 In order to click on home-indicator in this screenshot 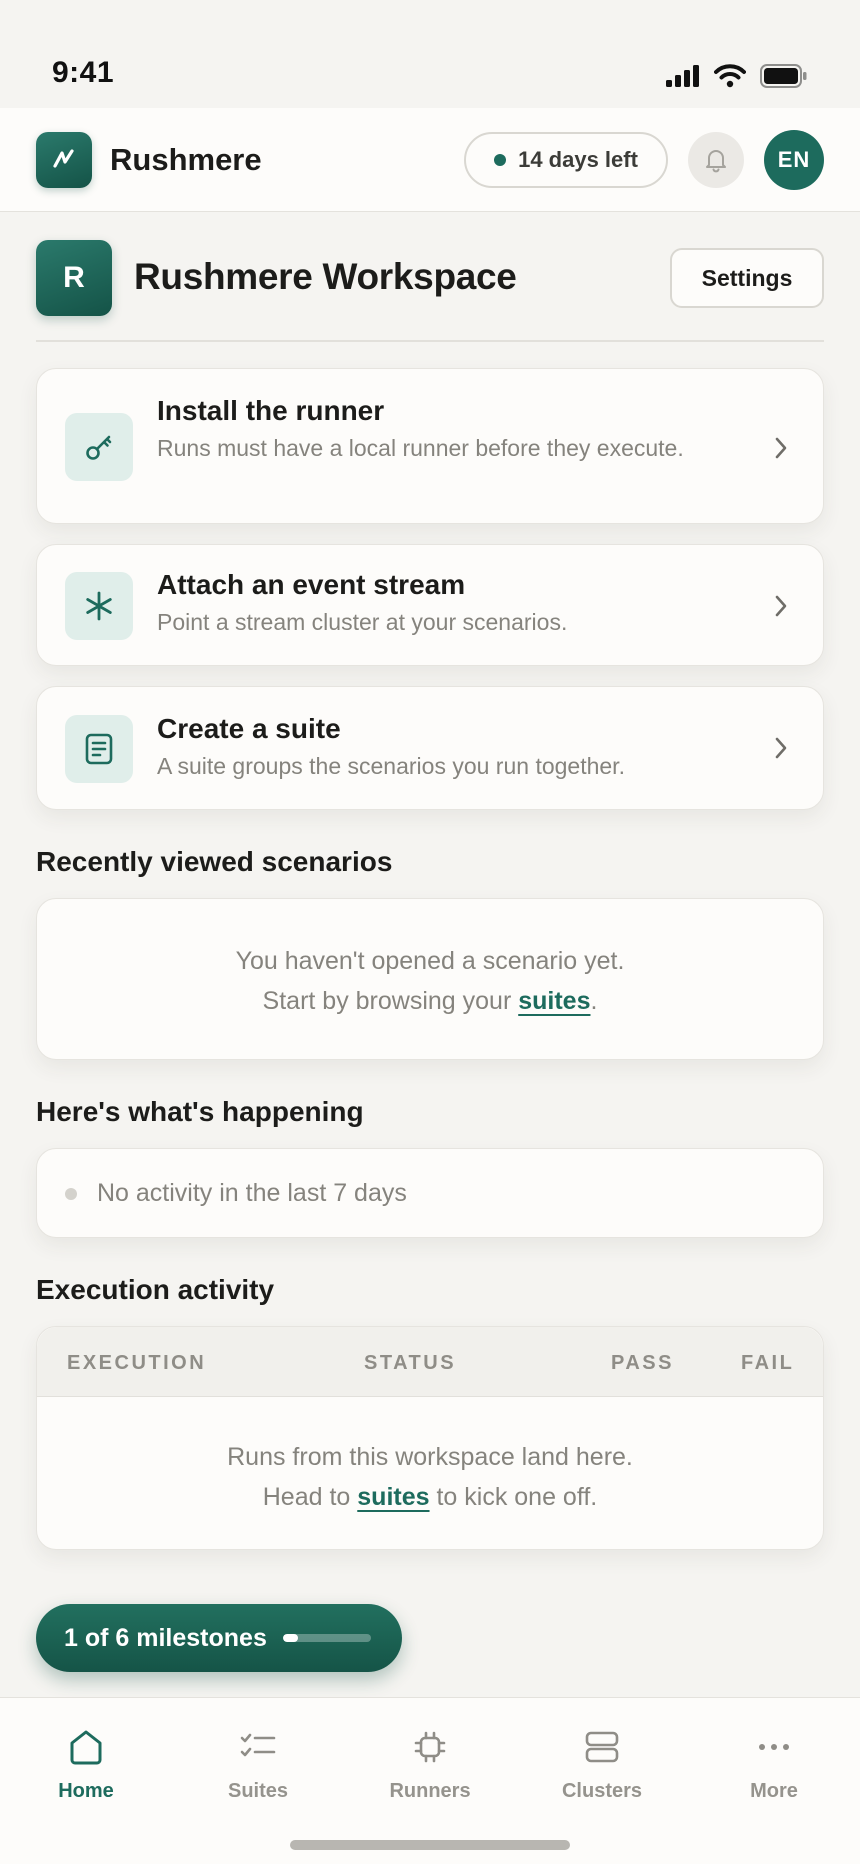, I will do `click(430, 1845)`.